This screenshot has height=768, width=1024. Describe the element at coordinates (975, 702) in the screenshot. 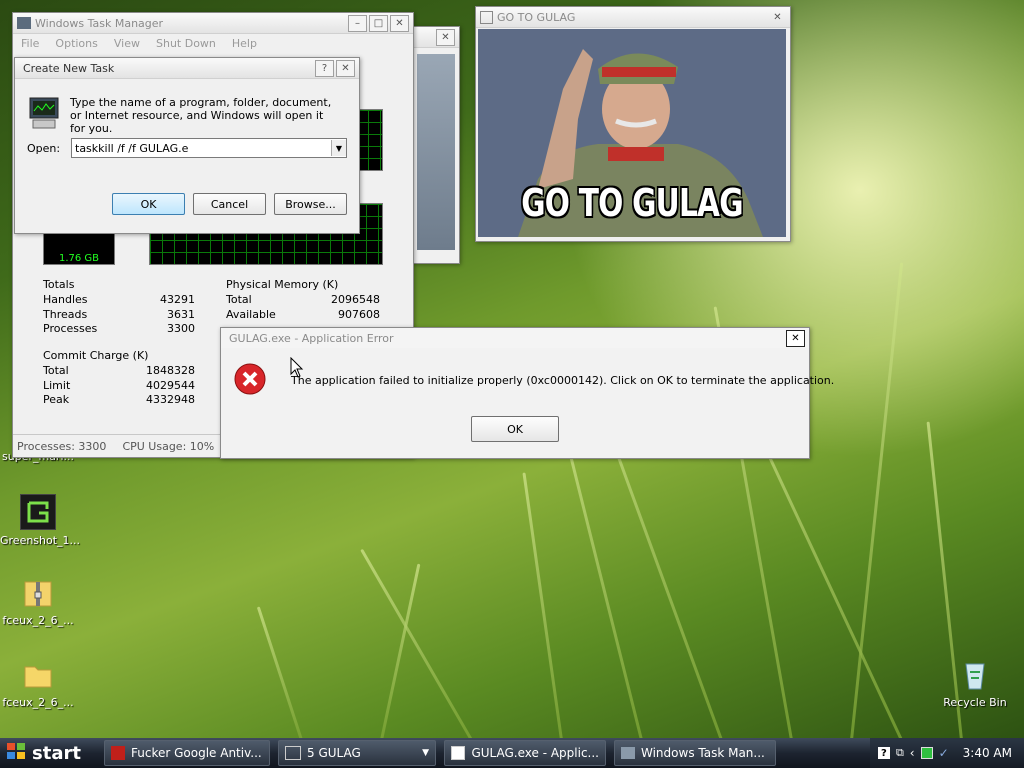

I see `desktop-icon-label: Recycle Bin` at that location.